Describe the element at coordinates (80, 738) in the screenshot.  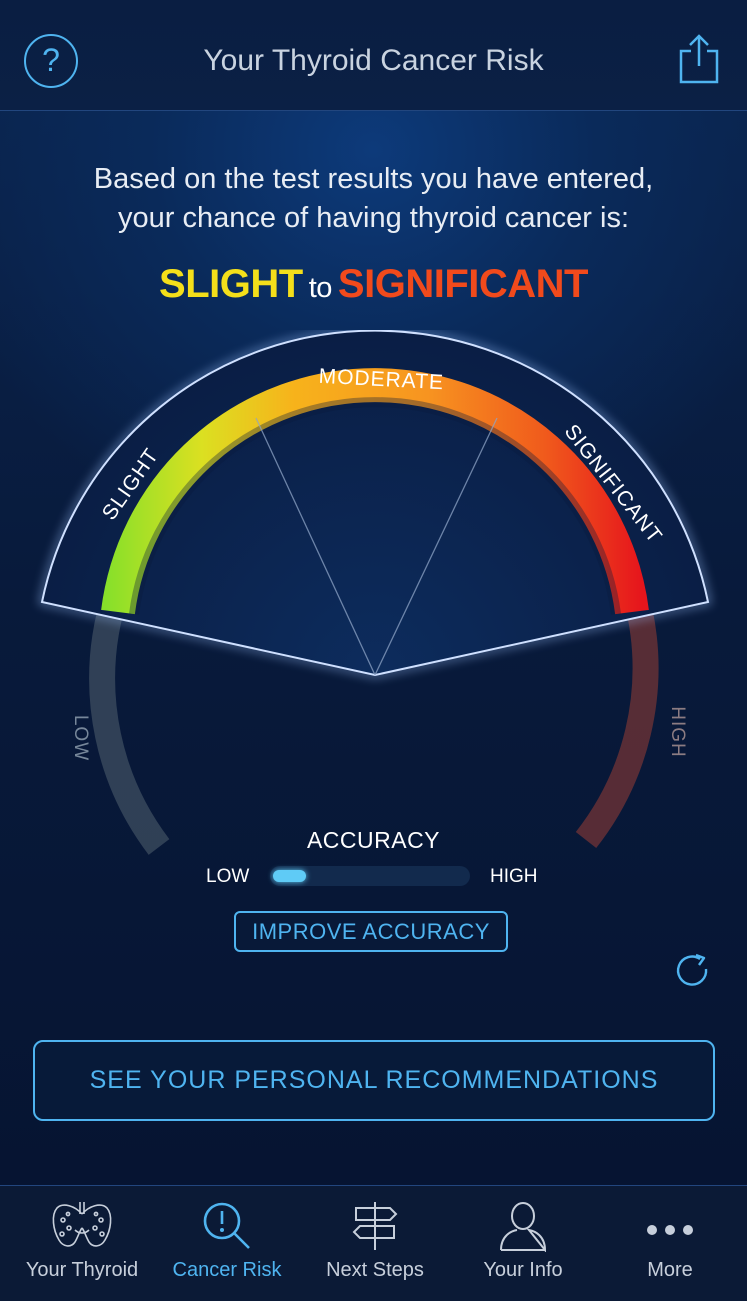
I see `gauge-scale-low-label: LOW` at that location.